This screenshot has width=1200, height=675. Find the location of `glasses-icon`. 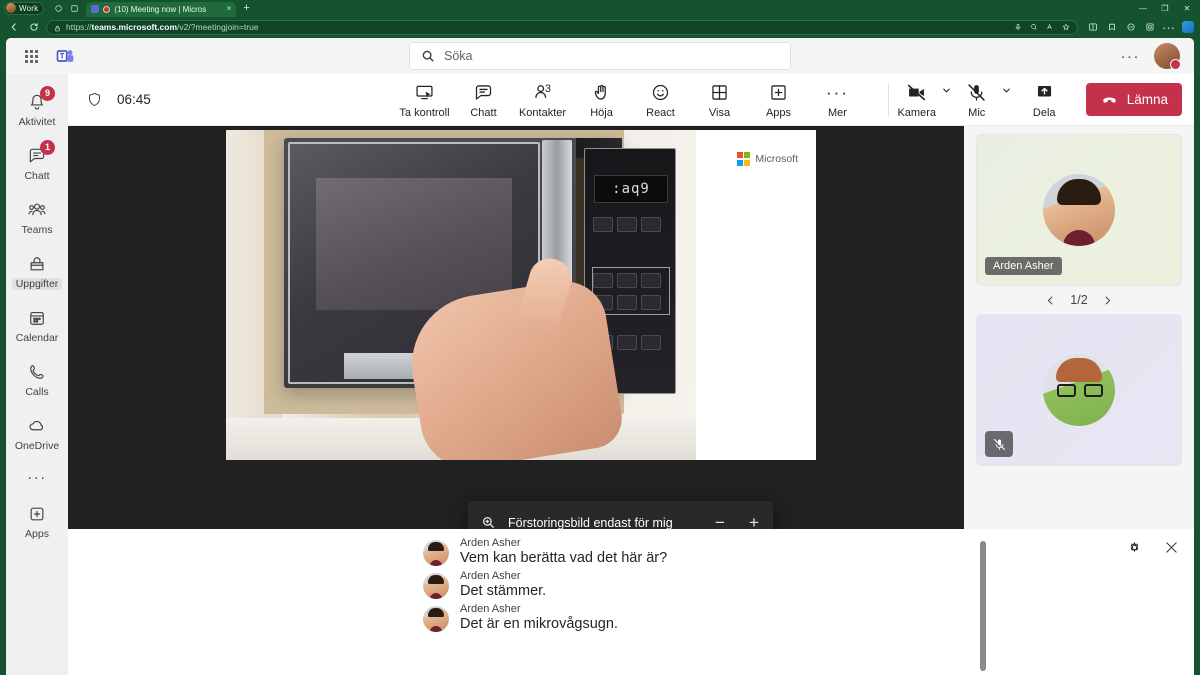

glasses-icon is located at coordinates (1080, 390).